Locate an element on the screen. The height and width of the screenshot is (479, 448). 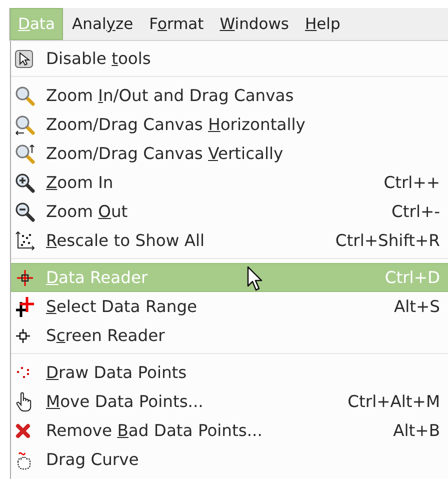
mouse-cursor-icon is located at coordinates (255, 279).